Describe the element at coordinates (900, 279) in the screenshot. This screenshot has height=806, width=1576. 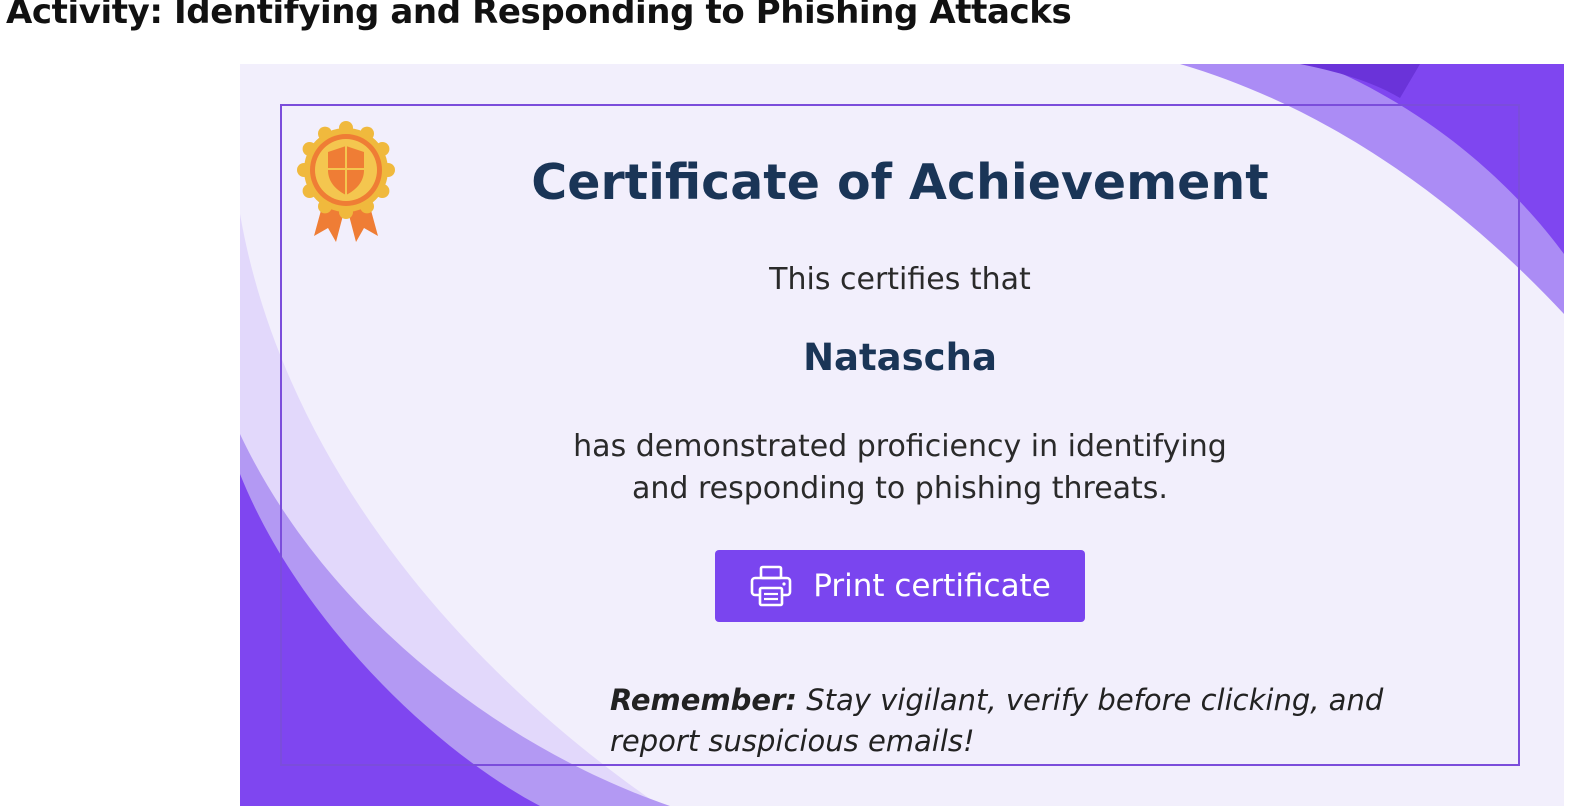
I see `certificate-intro: This certifies that` at that location.